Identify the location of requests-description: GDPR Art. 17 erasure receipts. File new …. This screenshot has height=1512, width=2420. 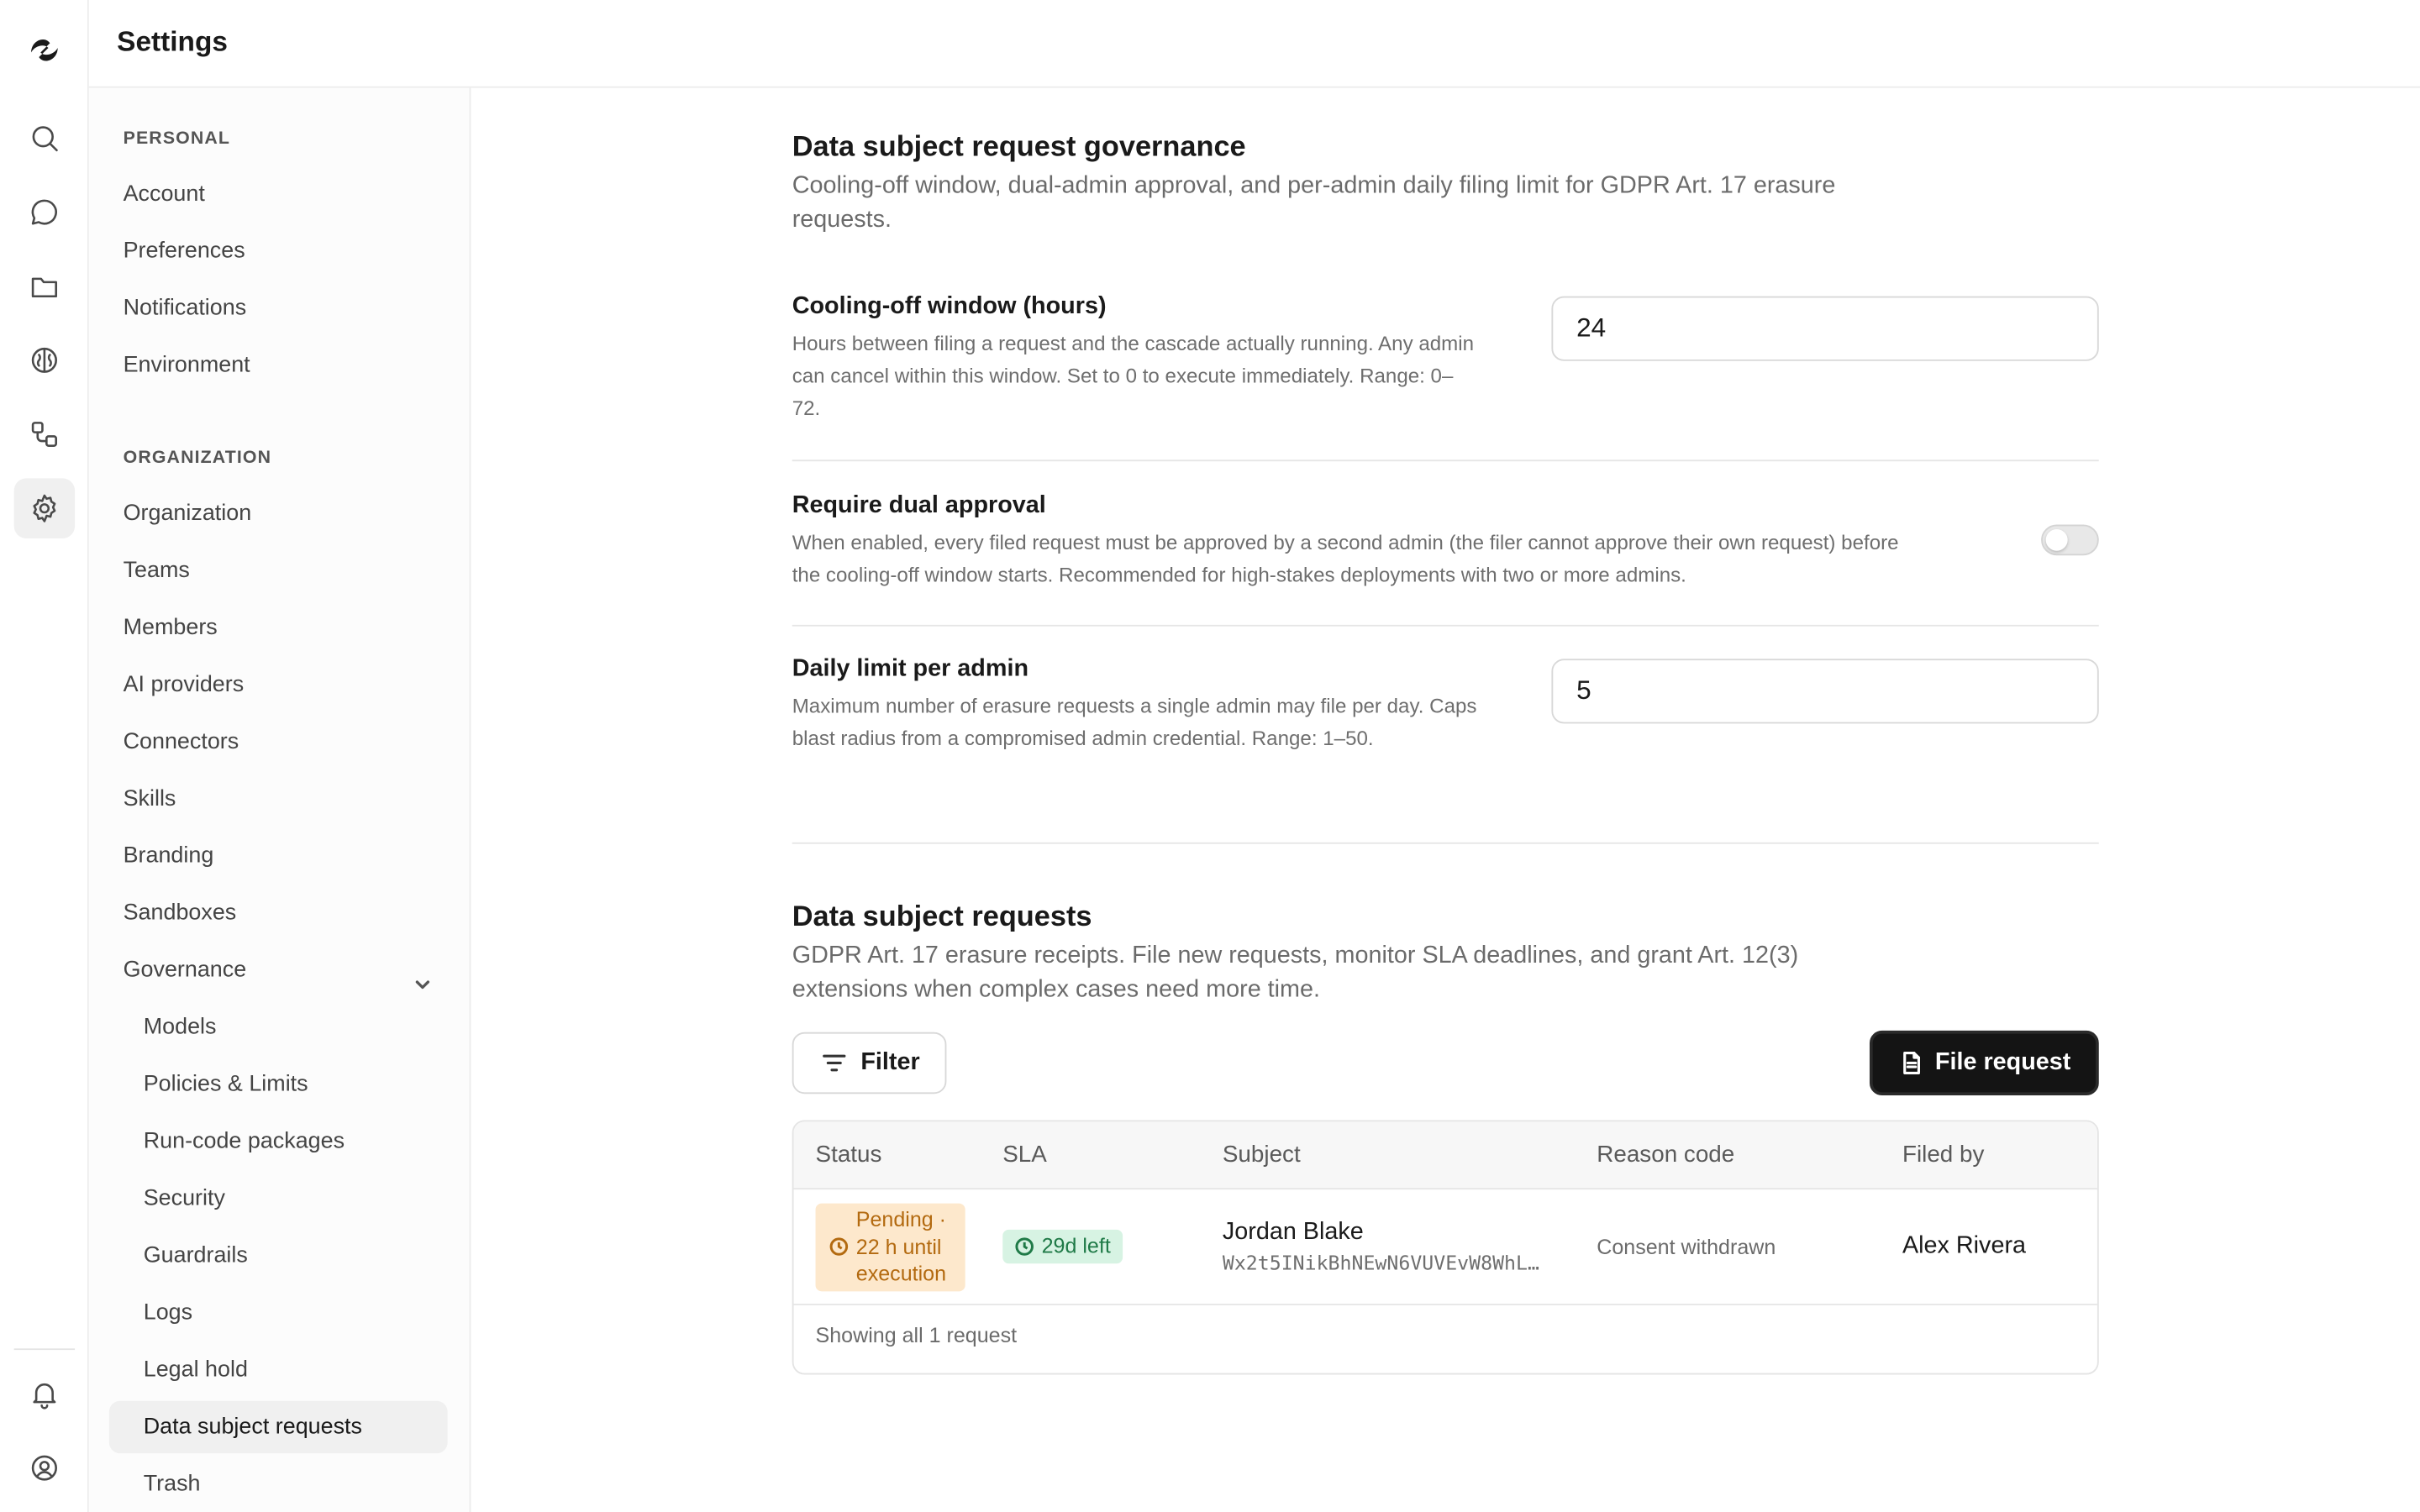
(1295, 972).